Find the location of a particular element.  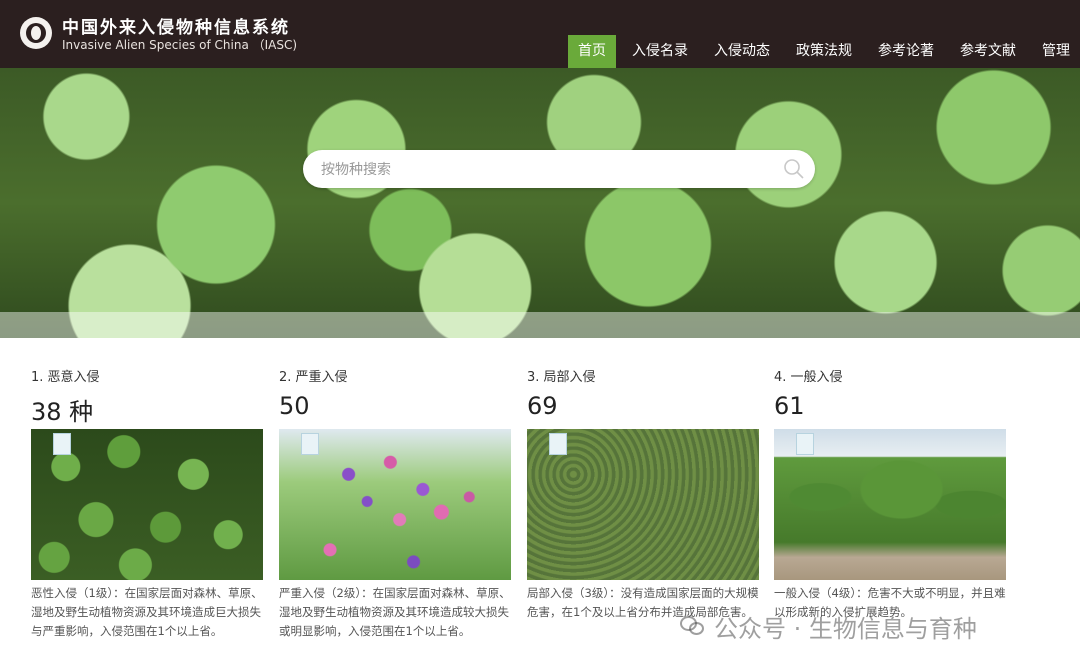

nav-item-home: 首页 is located at coordinates (592, 51).